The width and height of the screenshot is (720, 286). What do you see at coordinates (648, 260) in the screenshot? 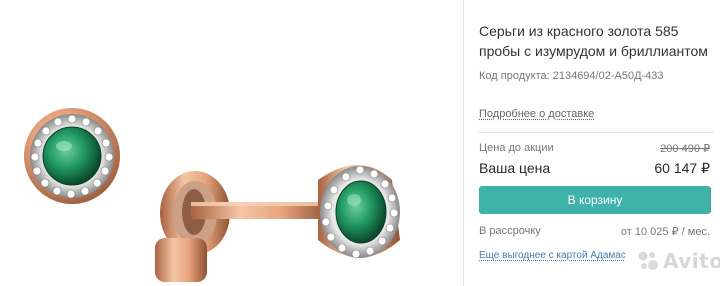
I see `avito-logo-icon` at bounding box center [648, 260].